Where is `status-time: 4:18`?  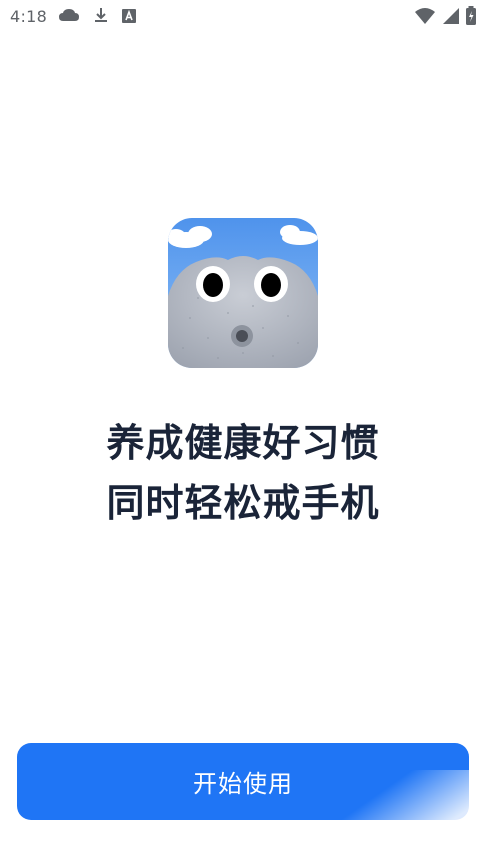
status-time: 4:18 is located at coordinates (29, 16).